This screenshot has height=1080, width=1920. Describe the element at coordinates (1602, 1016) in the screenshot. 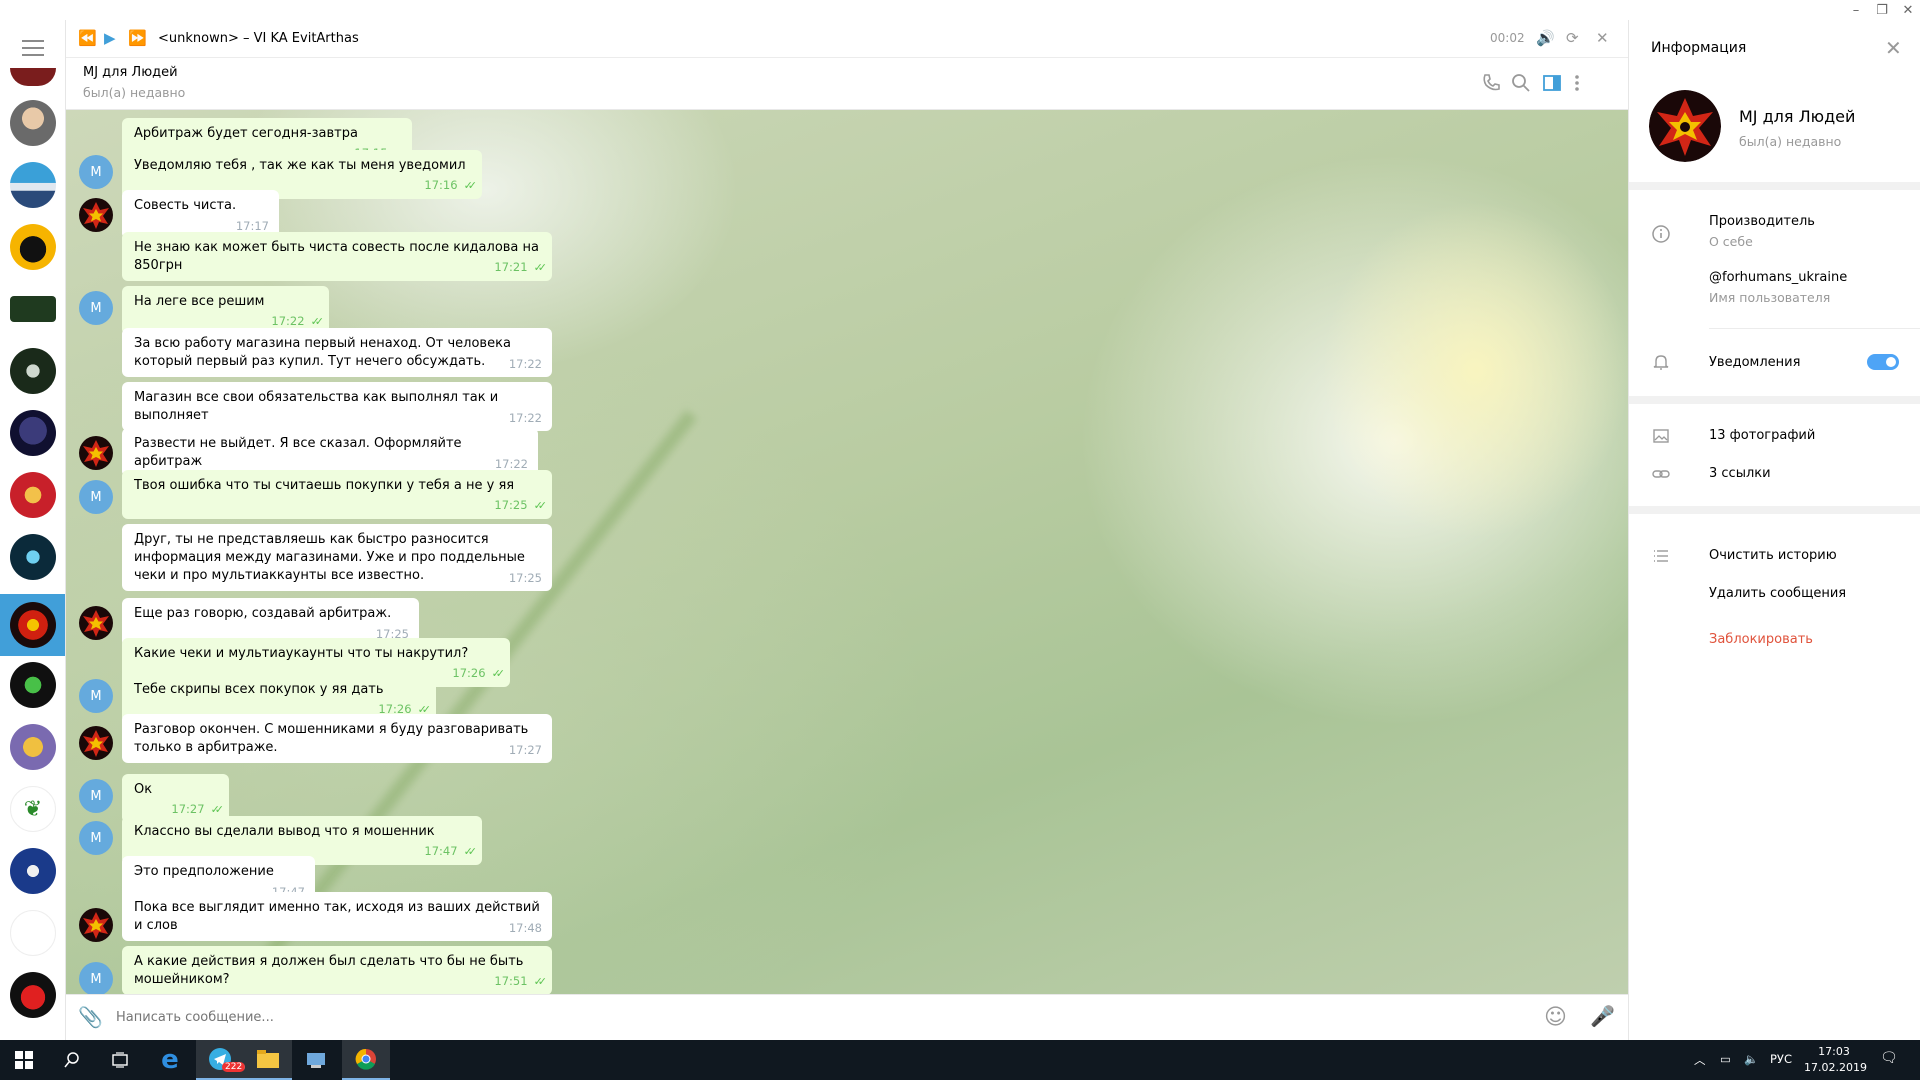

I see `microphone-icon: 🎤` at that location.